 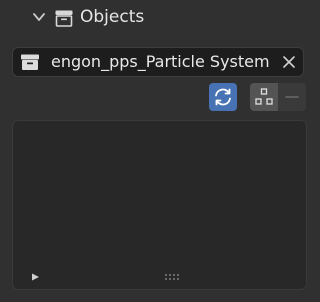 I want to click on refresh-button, so click(x=223, y=97).